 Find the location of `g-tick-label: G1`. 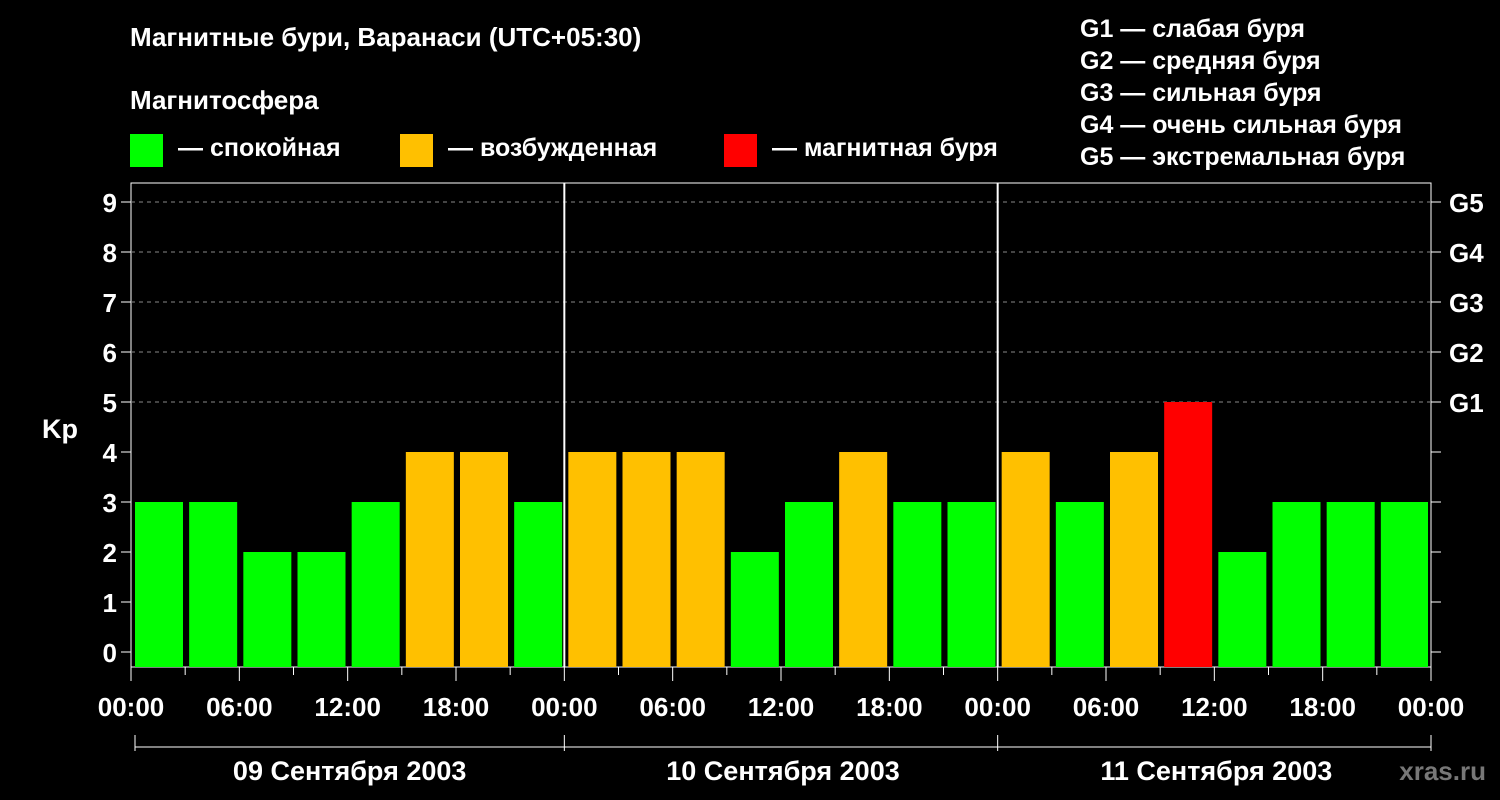

g-tick-label: G1 is located at coordinates (1466, 403).